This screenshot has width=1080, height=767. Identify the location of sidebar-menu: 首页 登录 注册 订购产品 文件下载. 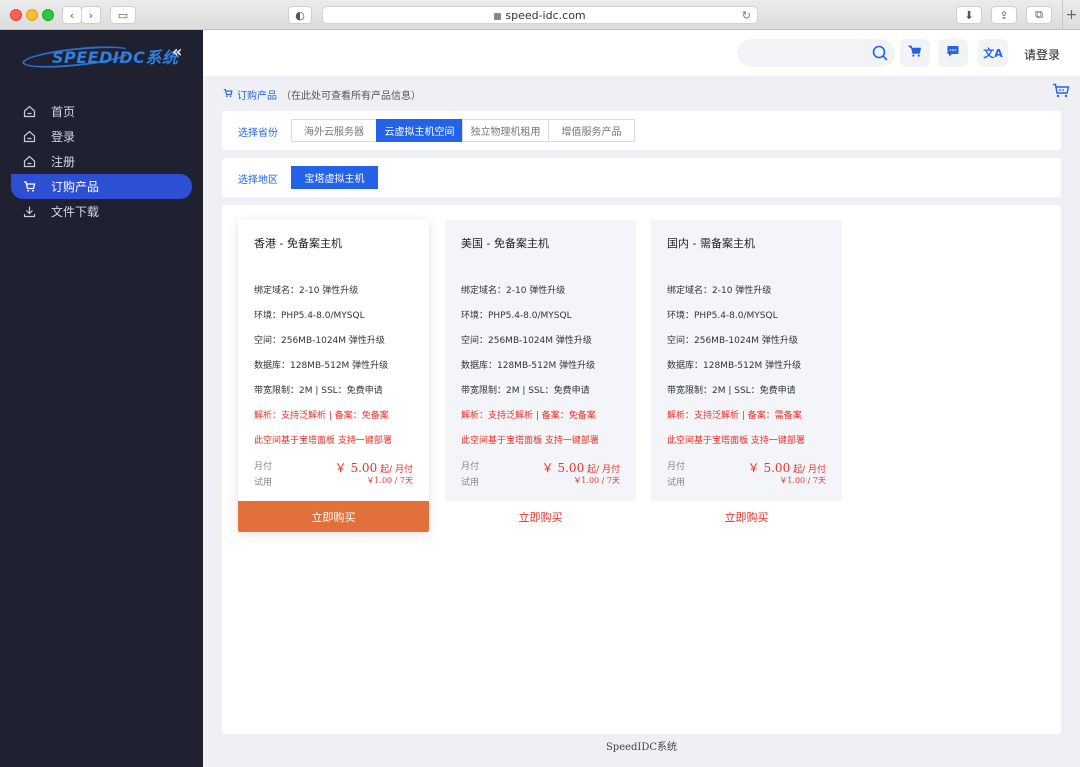
(101, 161).